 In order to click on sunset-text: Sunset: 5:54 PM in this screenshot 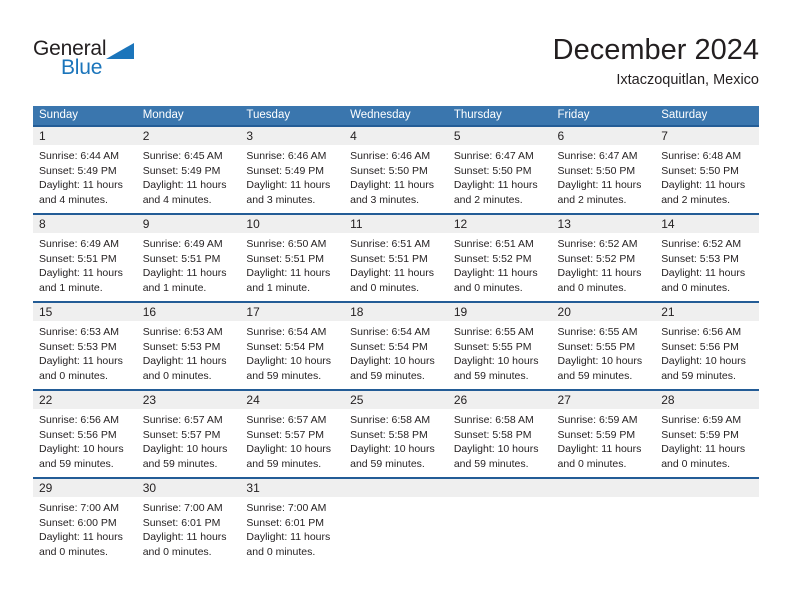, I will do `click(389, 346)`.